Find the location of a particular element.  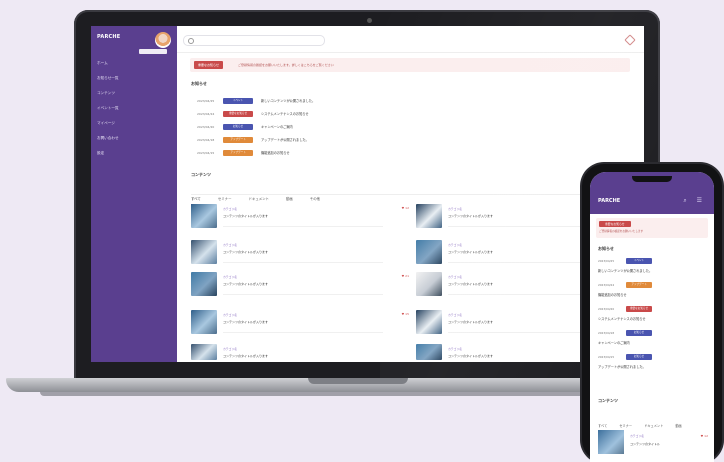

alert-button: 重要なお知らせ is located at coordinates (208, 65).